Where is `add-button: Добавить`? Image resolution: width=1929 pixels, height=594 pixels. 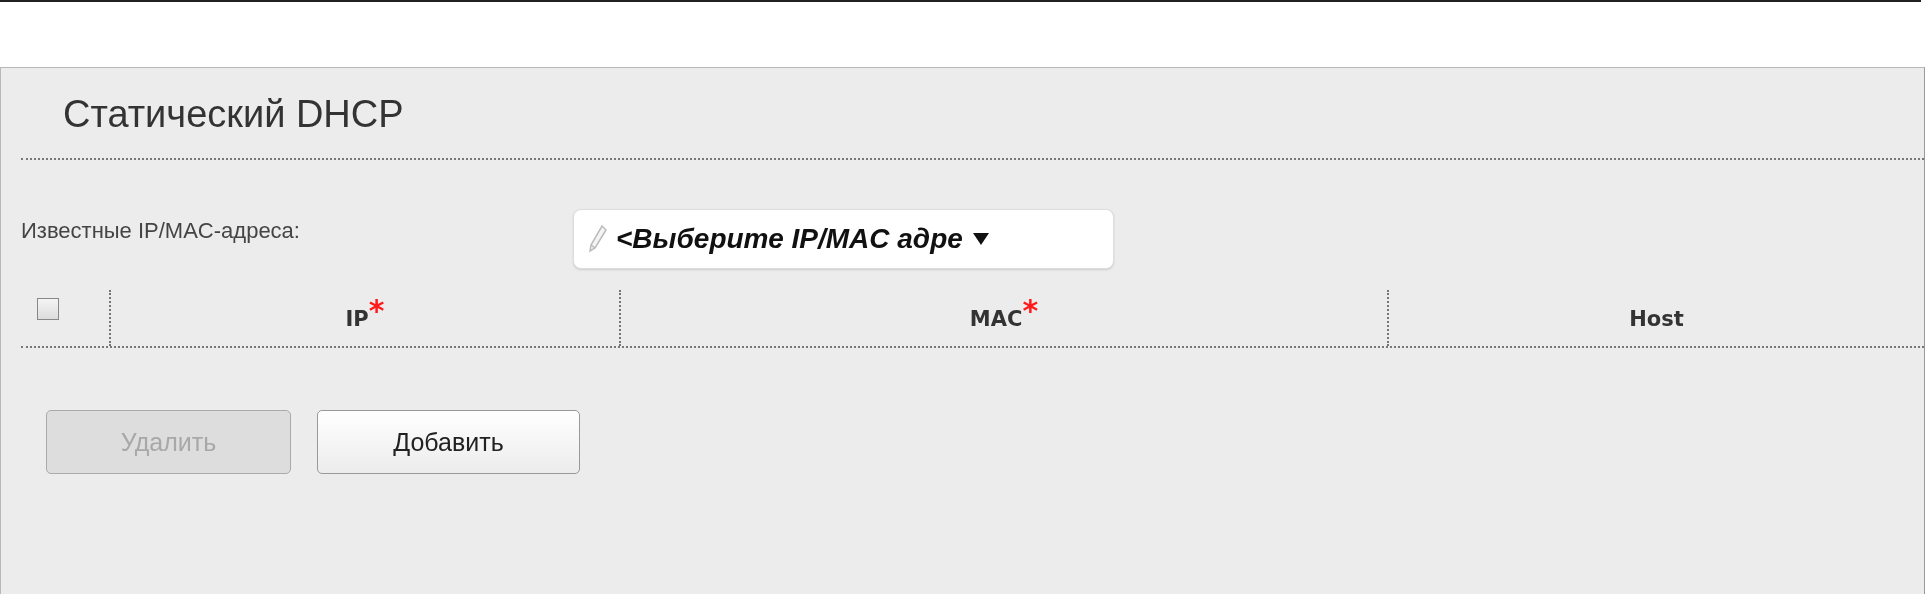
add-button: Добавить is located at coordinates (448, 442).